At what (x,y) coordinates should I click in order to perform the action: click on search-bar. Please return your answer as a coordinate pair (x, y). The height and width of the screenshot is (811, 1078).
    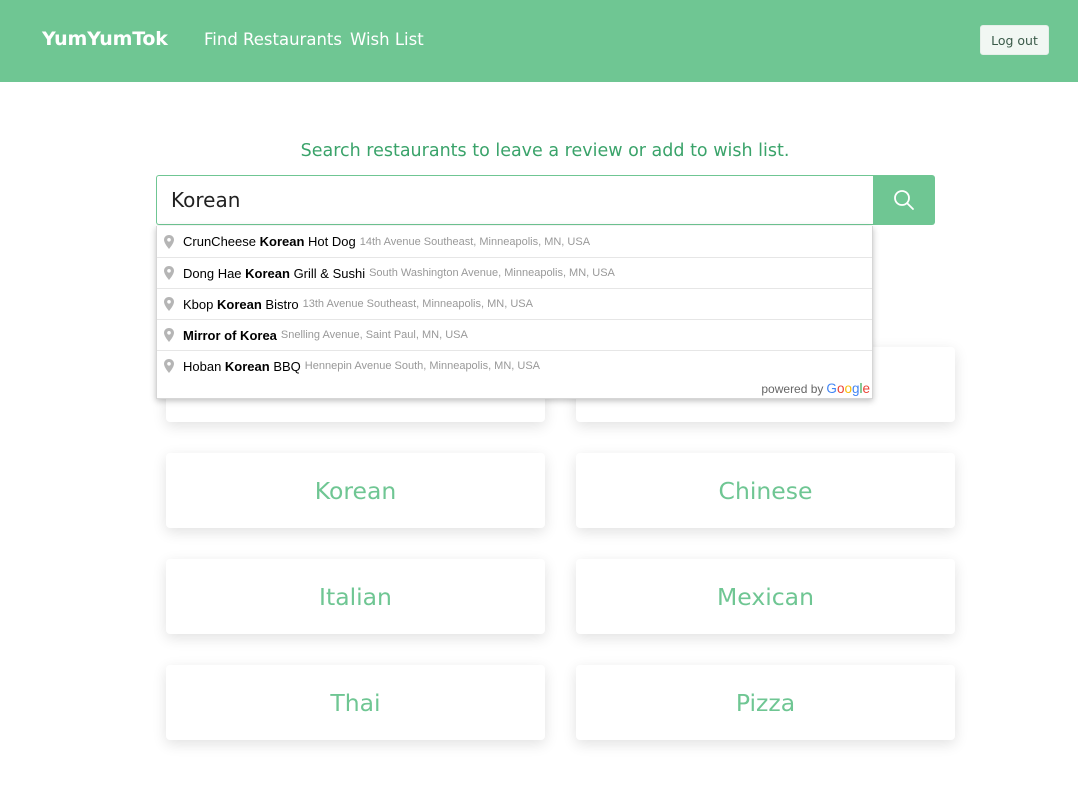
    Looking at the image, I should click on (545, 200).